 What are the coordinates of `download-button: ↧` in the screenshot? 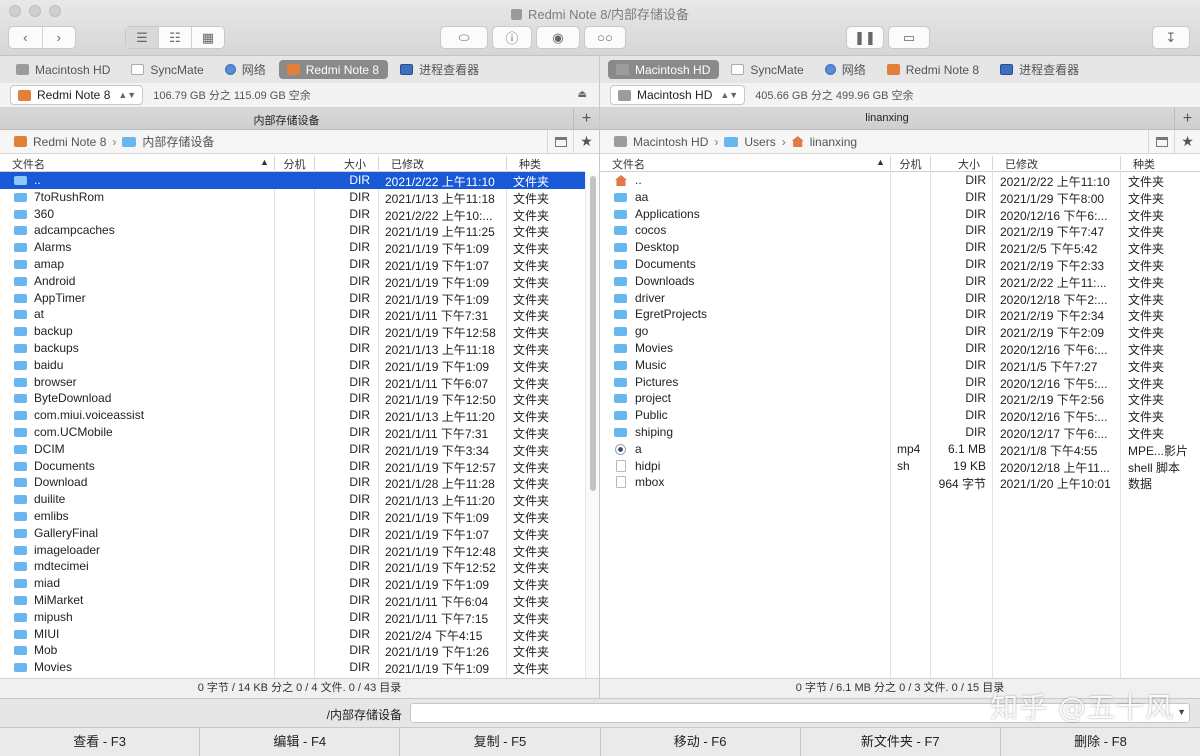 It's located at (1171, 37).